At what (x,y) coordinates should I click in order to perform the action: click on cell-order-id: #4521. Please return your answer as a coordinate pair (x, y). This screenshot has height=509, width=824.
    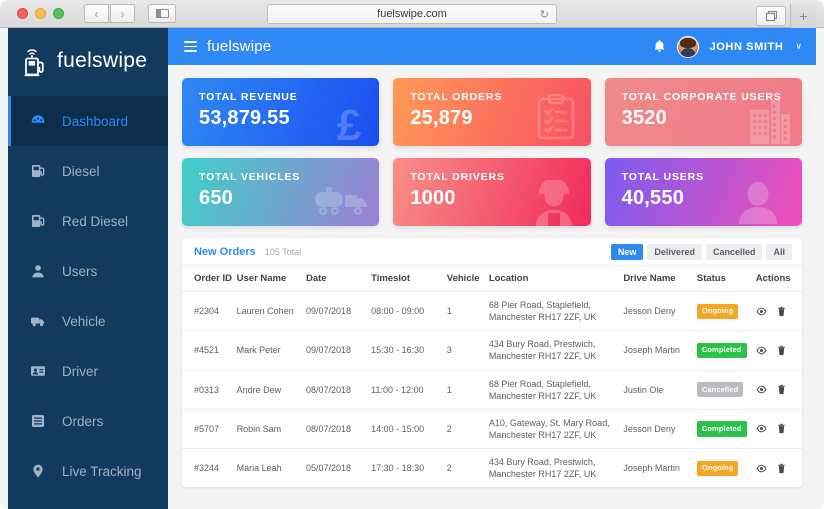
    Looking at the image, I should click on (209, 350).